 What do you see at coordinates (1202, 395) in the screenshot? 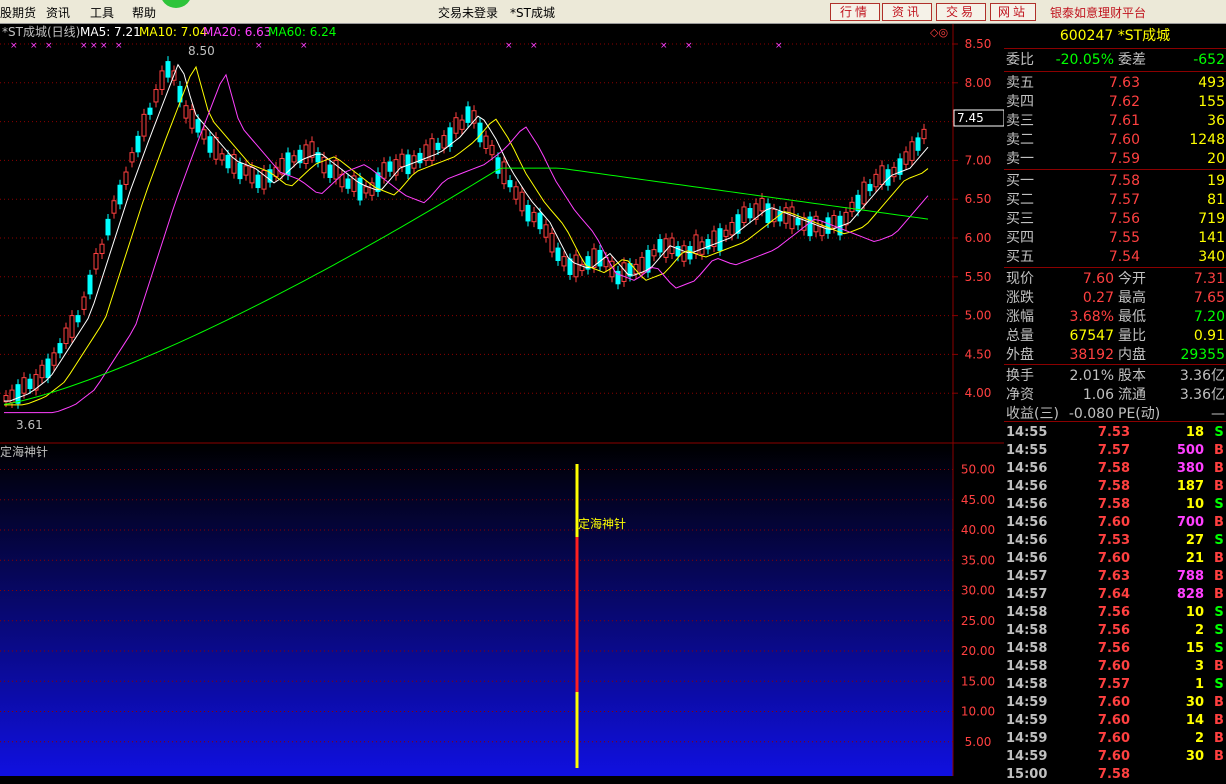
I see `stat-value-2: 3.36亿` at bounding box center [1202, 395].